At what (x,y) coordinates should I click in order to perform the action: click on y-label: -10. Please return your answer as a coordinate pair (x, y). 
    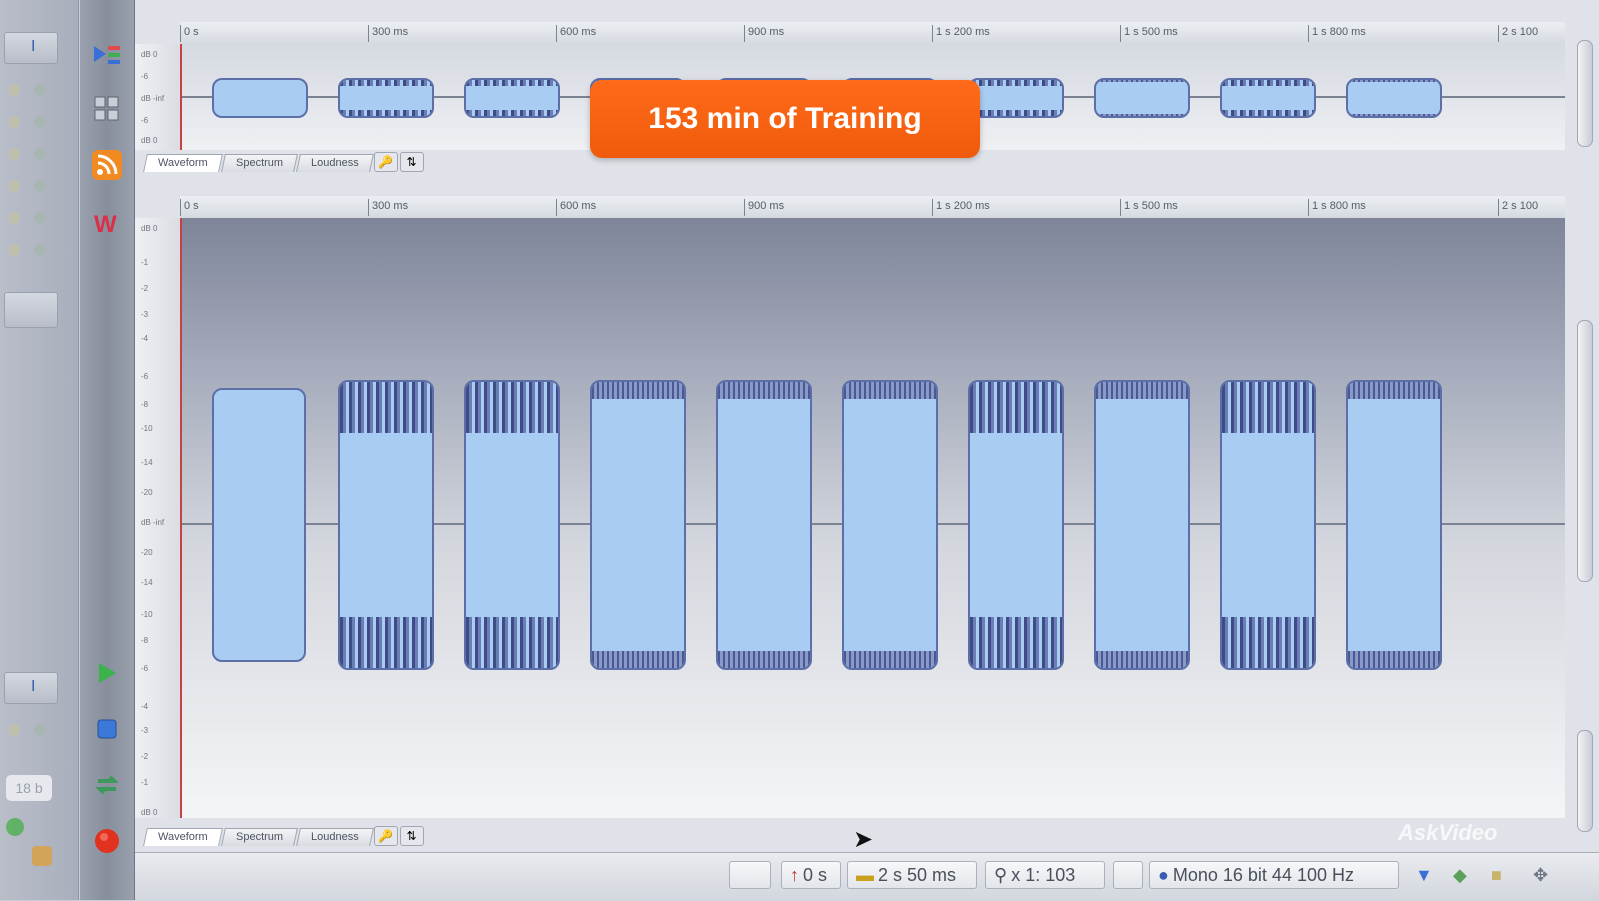
    Looking at the image, I should click on (147, 614).